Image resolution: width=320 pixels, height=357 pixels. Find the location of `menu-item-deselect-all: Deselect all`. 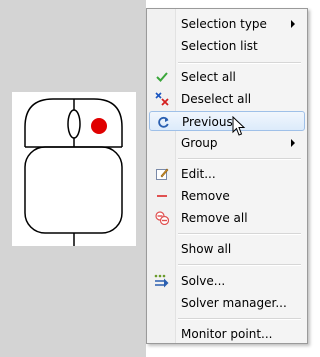

menu-item-deselect-all: Deselect all is located at coordinates (227, 99).